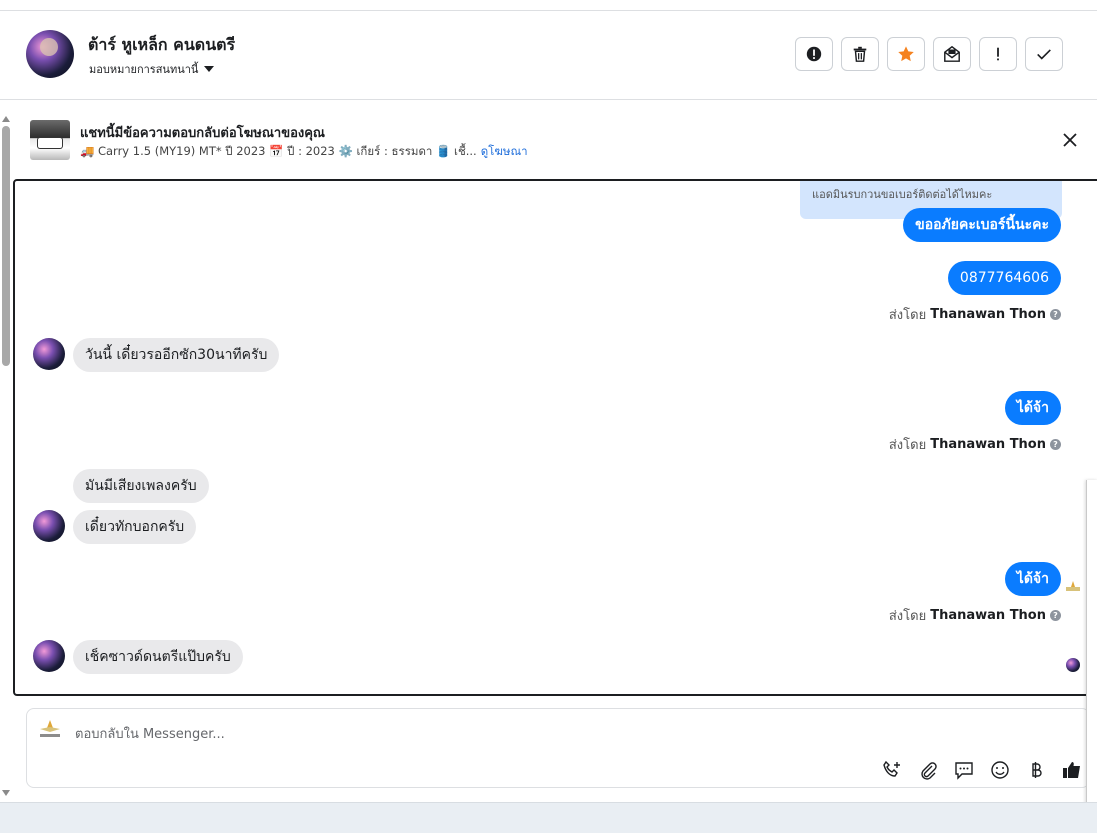 Image resolution: width=1097 pixels, height=833 pixels. I want to click on page-scrollbar, so click(6, 457).